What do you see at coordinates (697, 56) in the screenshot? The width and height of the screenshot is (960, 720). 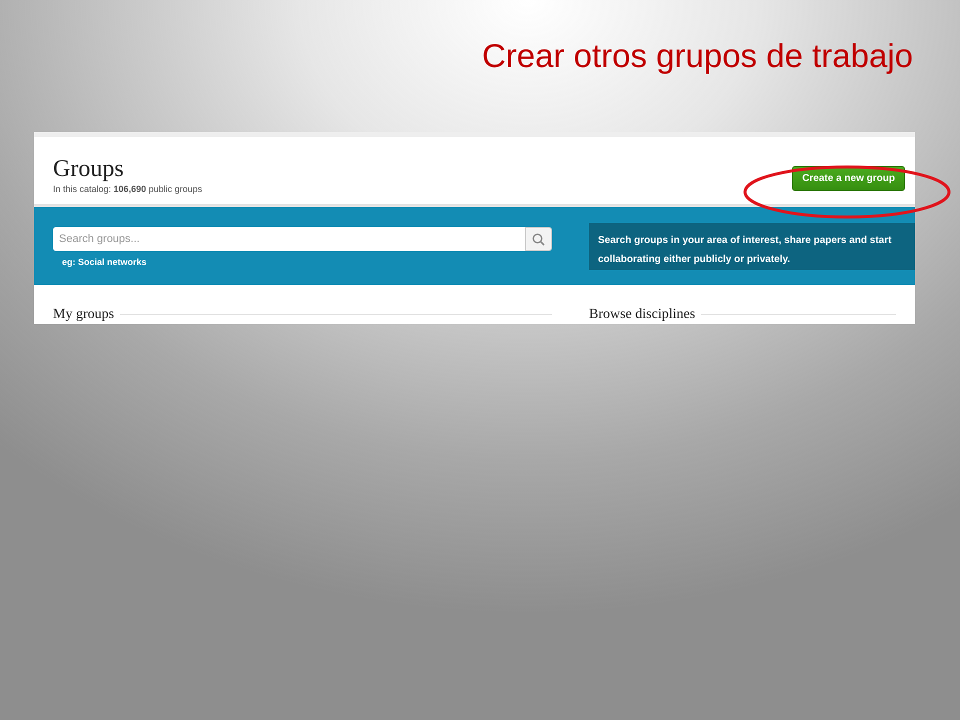 I see `slide-title: Crear otros grupos de trabajo` at bounding box center [697, 56].